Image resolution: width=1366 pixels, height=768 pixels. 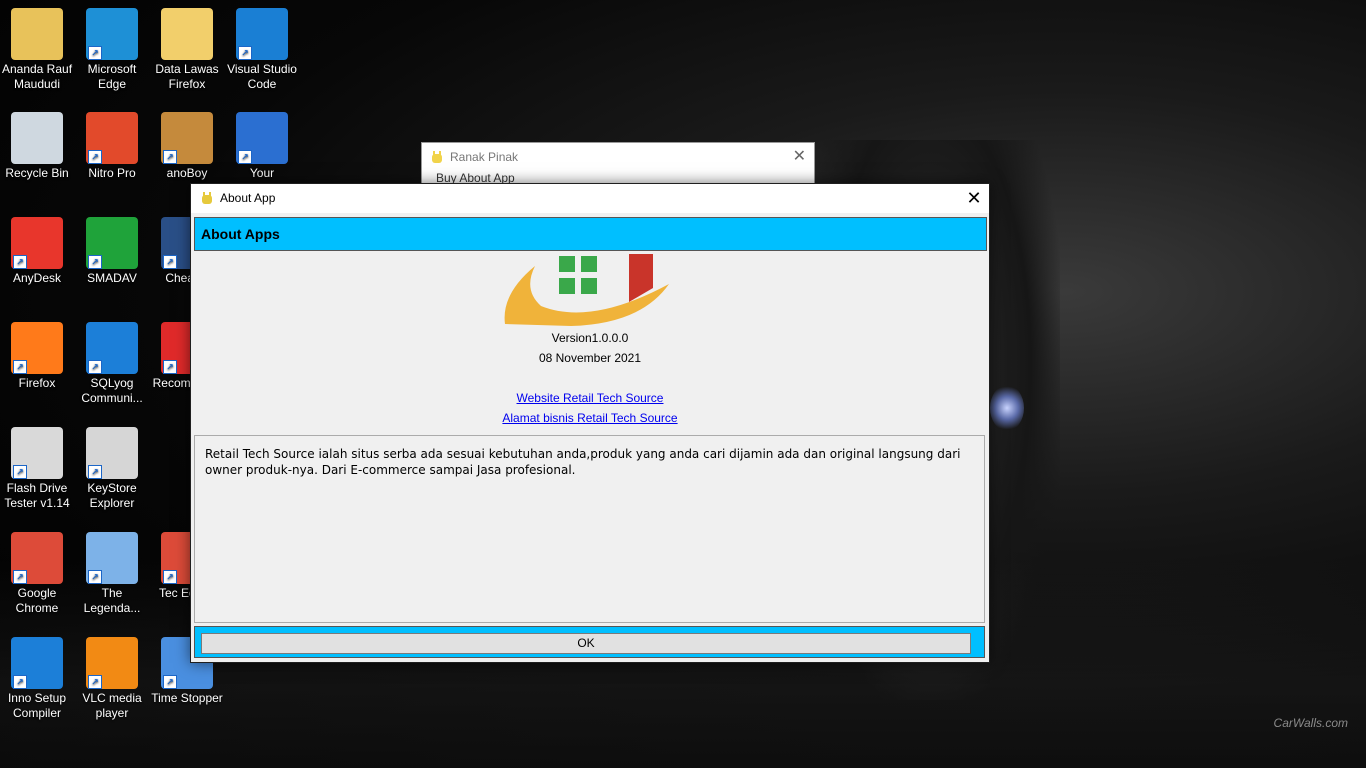 What do you see at coordinates (590, 234) in the screenshot?
I see `header-band: About Apps` at bounding box center [590, 234].